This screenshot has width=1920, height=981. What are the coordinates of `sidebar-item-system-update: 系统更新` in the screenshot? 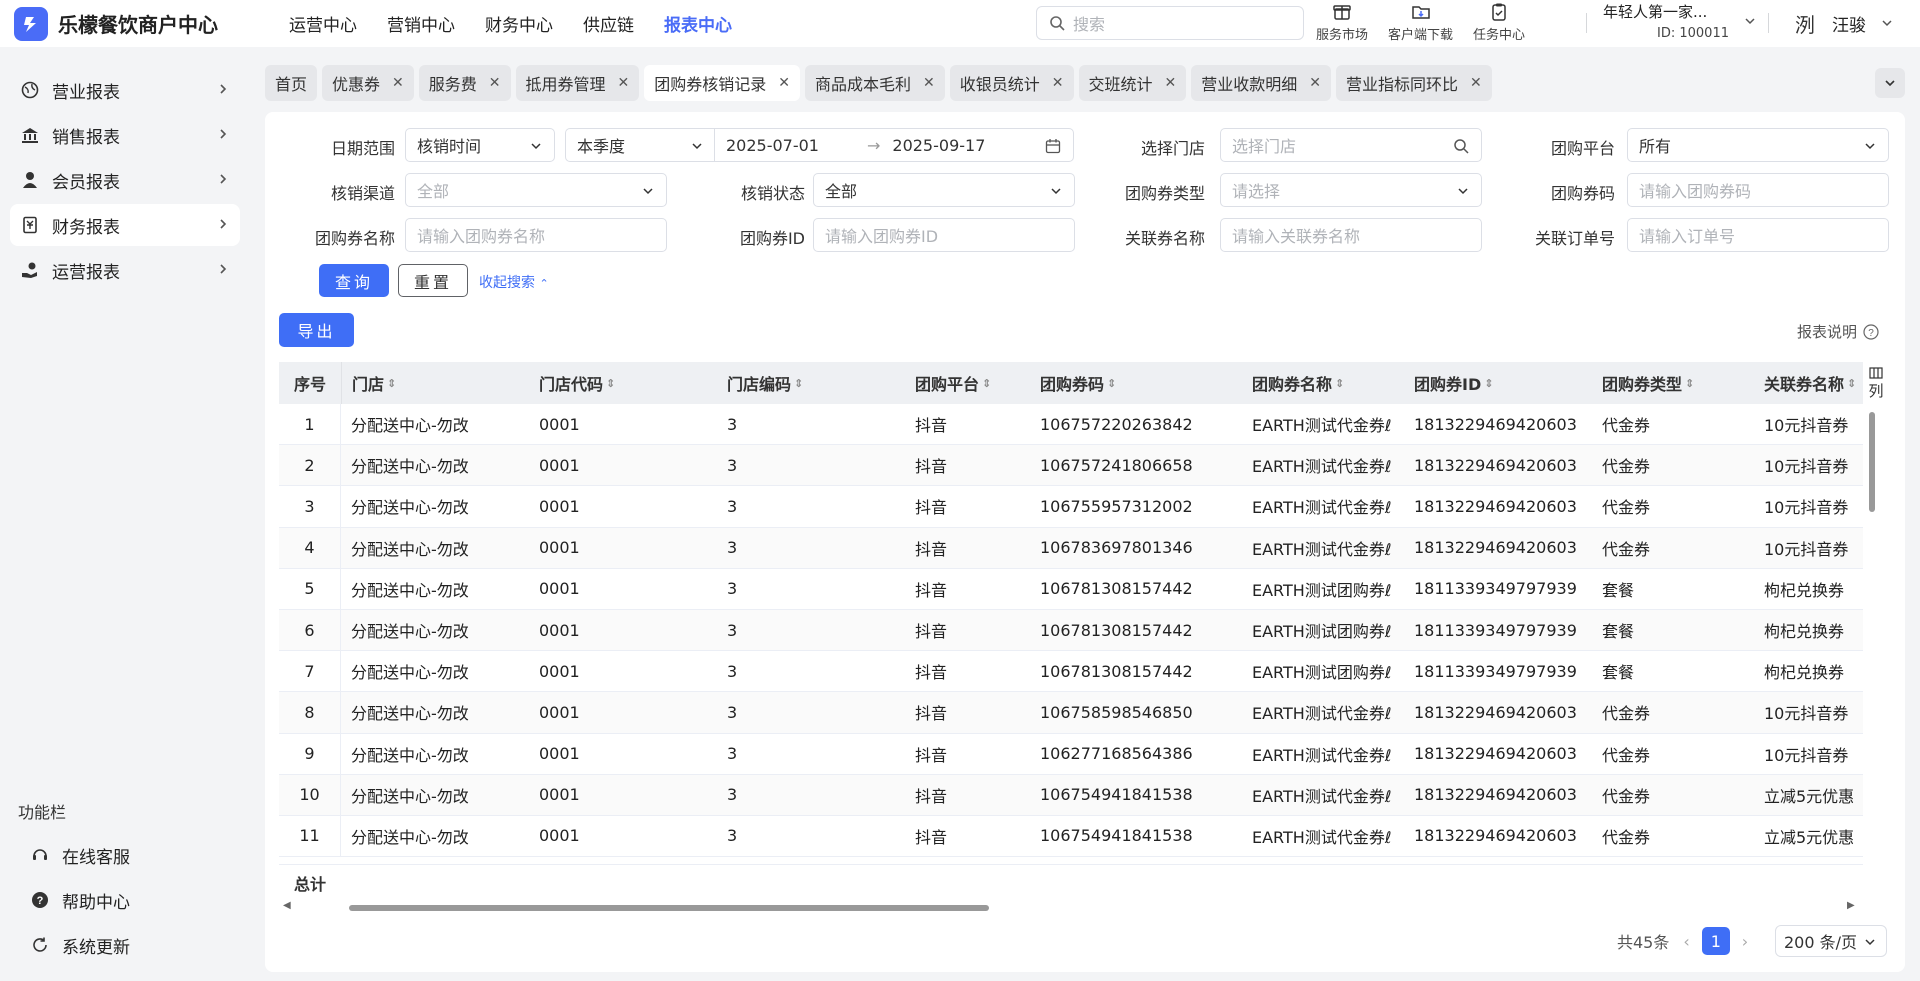 It's located at (135, 945).